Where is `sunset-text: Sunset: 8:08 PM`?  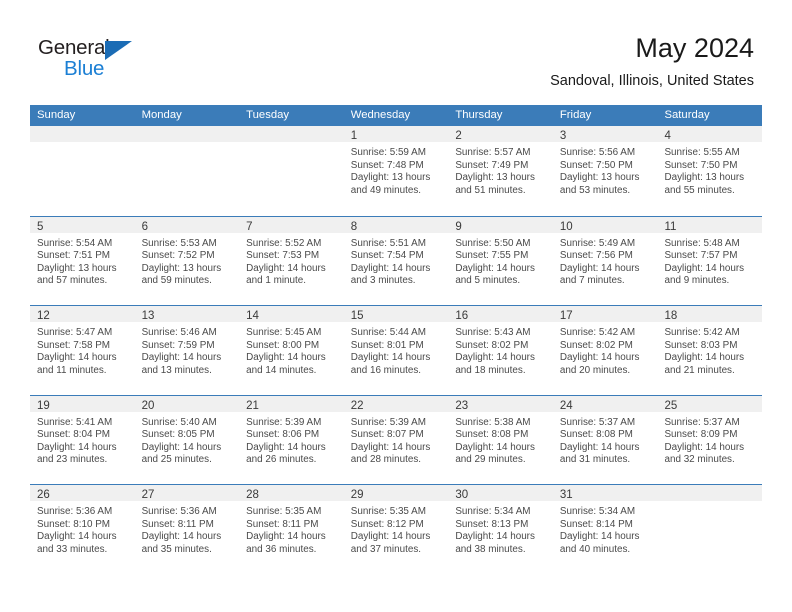
sunset-text: Sunset: 8:08 PM is located at coordinates (492, 435).